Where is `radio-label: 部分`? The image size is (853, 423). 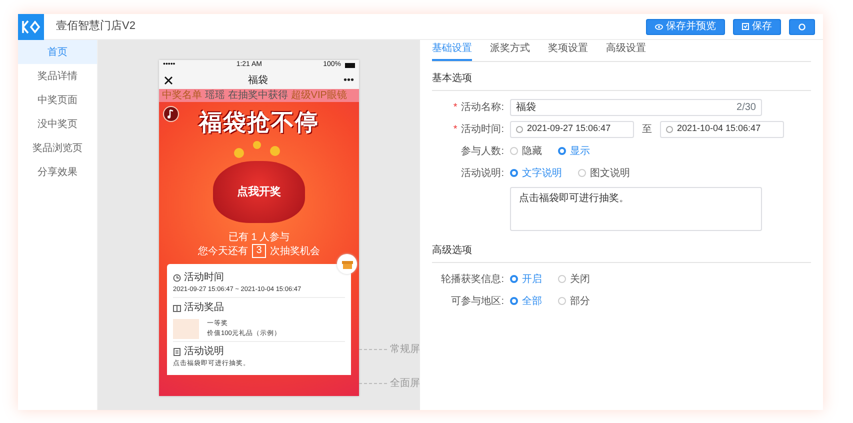 radio-label: 部分 is located at coordinates (580, 301).